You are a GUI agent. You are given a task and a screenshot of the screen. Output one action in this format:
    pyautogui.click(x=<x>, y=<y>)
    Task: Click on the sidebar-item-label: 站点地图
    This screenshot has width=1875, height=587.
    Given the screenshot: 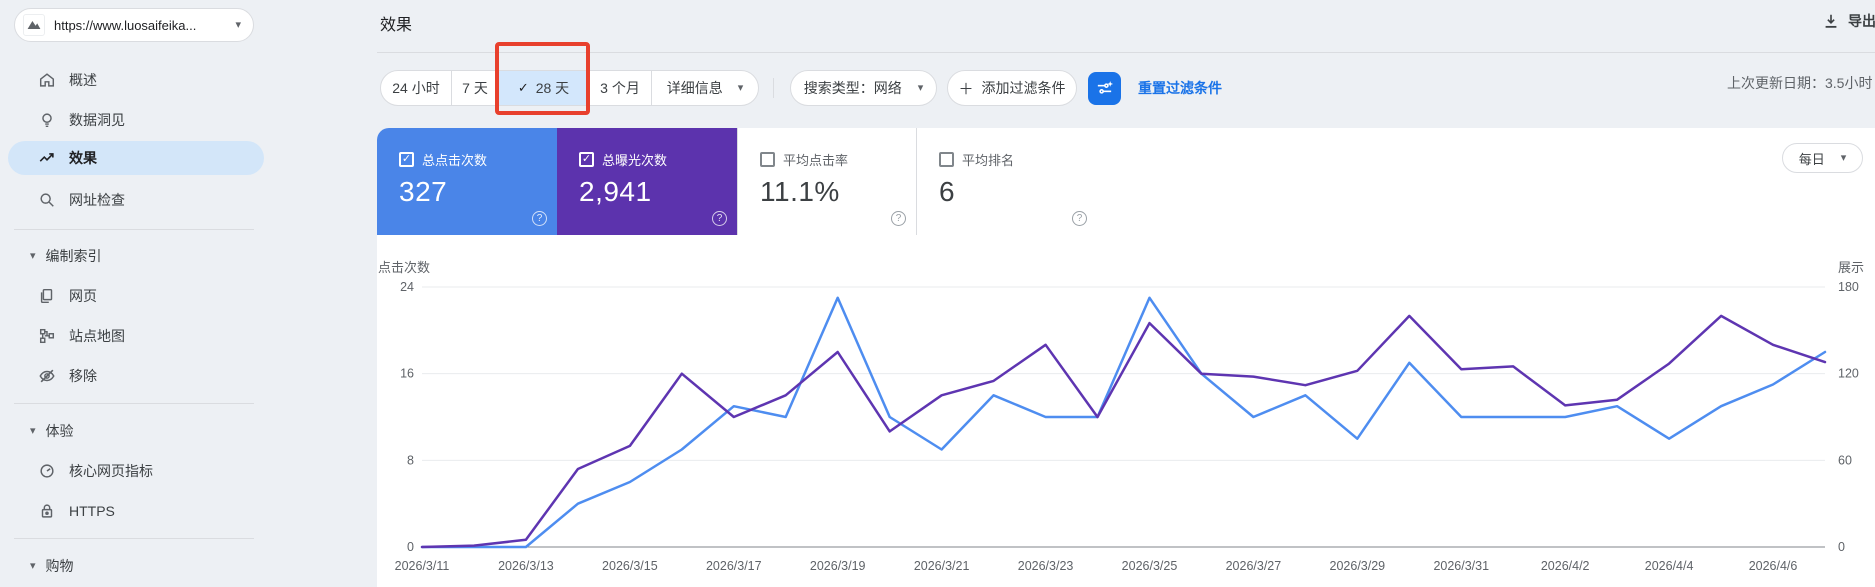 What is the action you would take?
    pyautogui.click(x=97, y=336)
    